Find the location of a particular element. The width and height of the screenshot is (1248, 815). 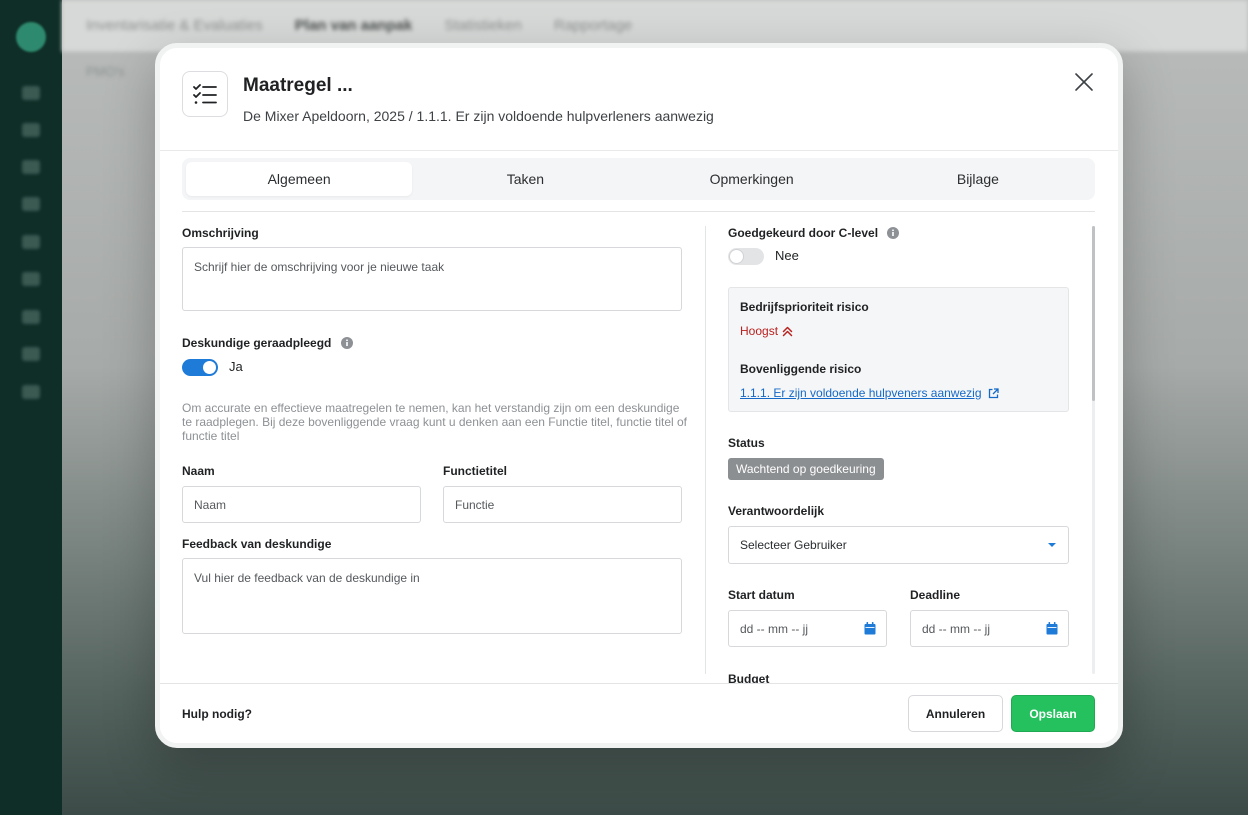

bg-tab: Rapportage is located at coordinates (593, 25).